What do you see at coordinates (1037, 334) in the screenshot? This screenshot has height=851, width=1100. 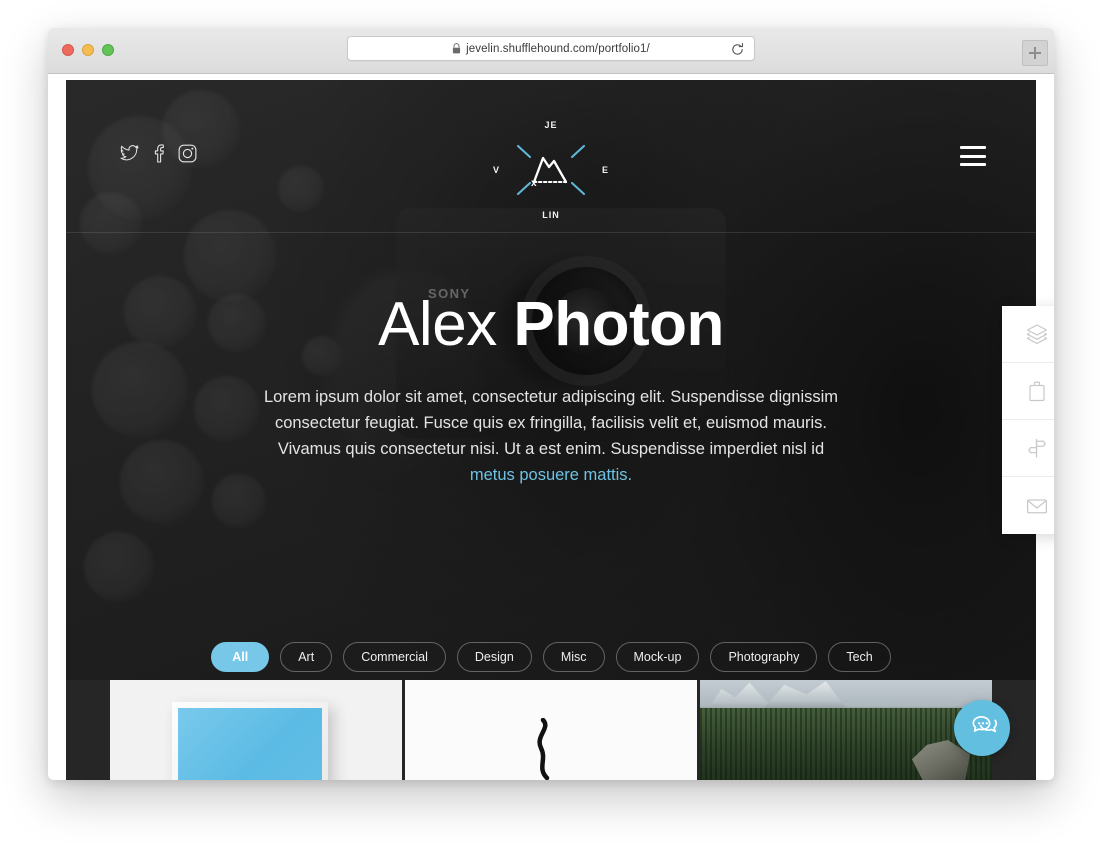 I see `layers-icon` at bounding box center [1037, 334].